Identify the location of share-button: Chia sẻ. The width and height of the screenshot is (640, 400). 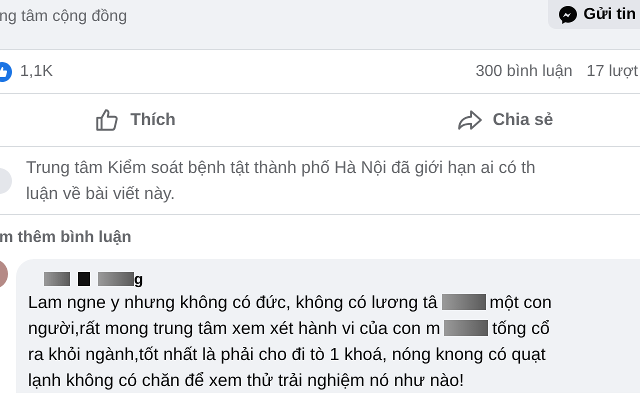
(480, 120).